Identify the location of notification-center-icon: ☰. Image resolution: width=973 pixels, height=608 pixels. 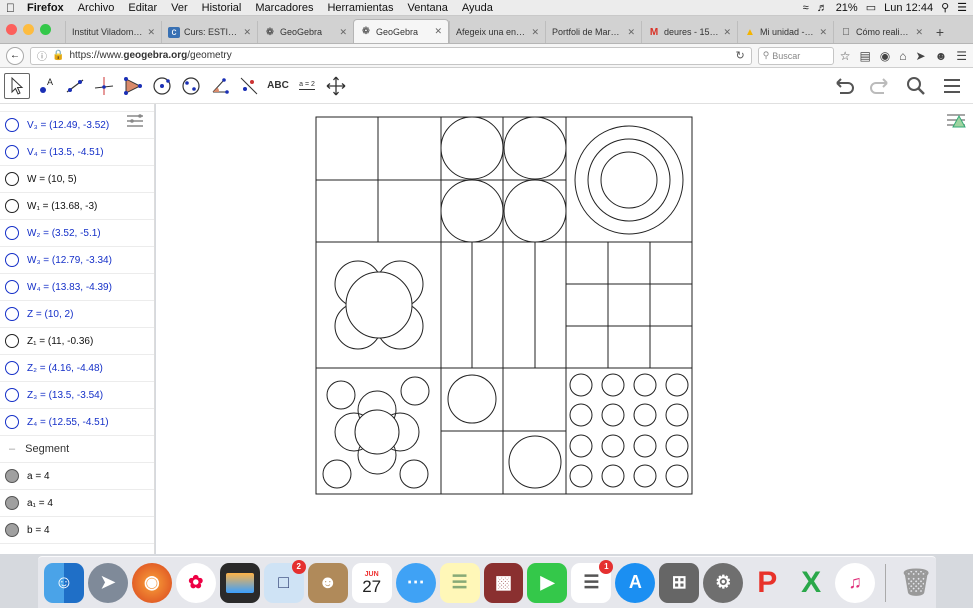
(962, 7).